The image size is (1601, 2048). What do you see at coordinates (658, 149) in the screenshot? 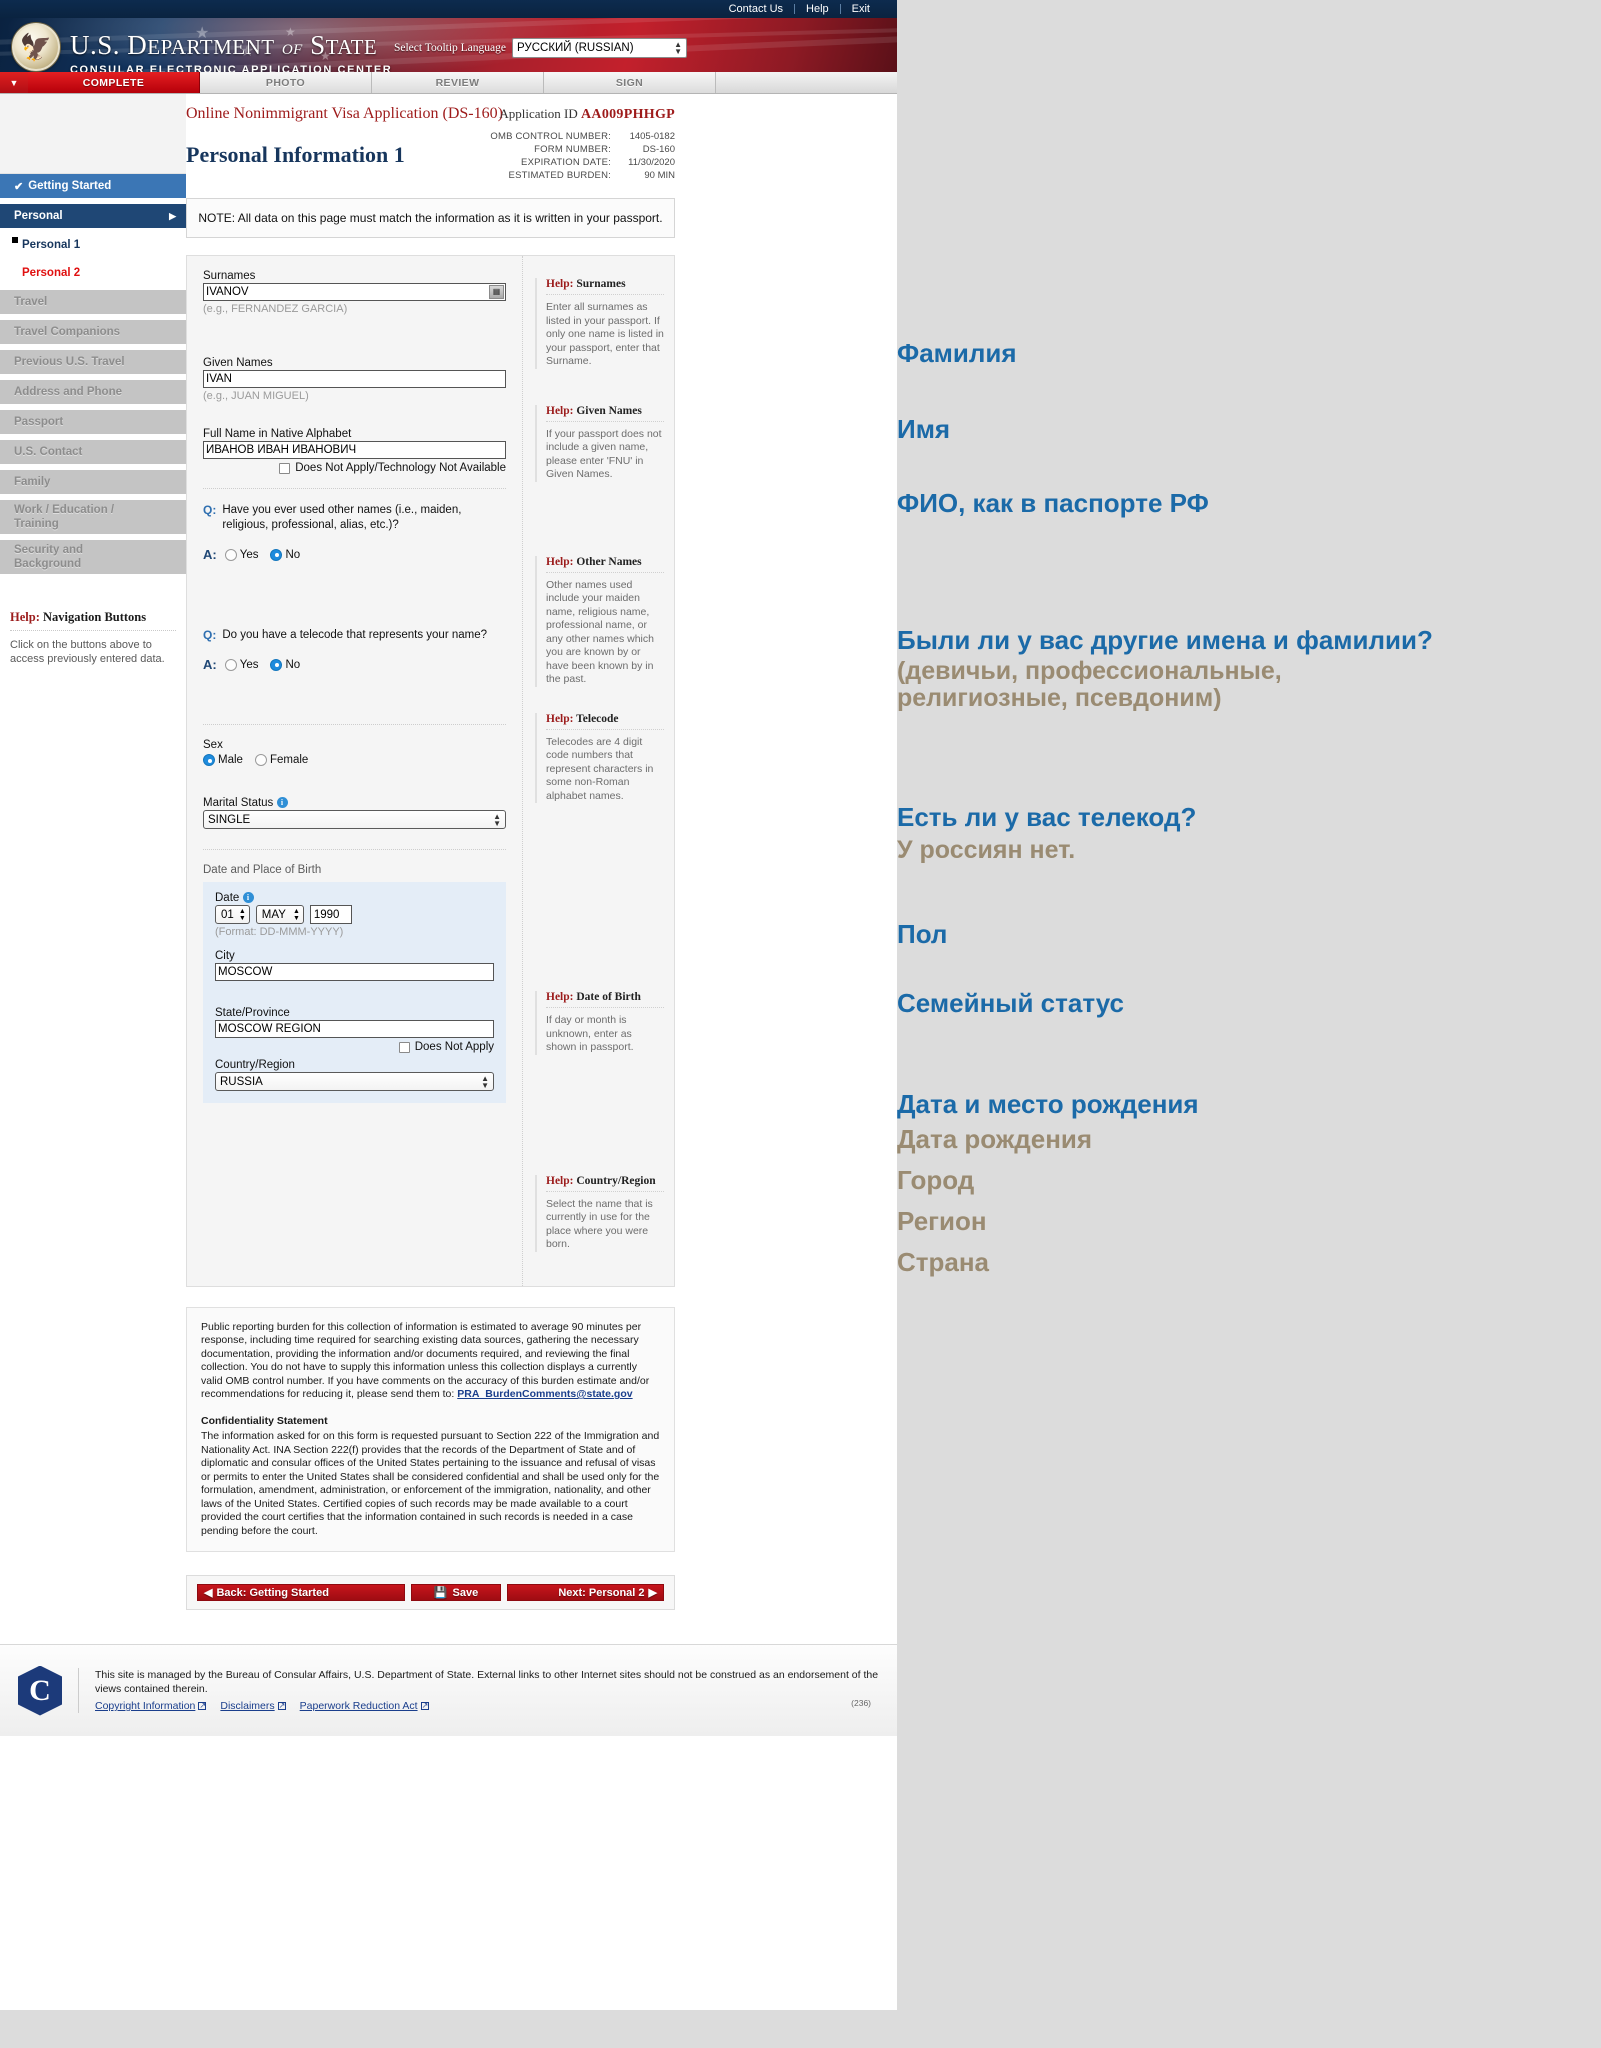
I see `omb-value: DS-160` at bounding box center [658, 149].